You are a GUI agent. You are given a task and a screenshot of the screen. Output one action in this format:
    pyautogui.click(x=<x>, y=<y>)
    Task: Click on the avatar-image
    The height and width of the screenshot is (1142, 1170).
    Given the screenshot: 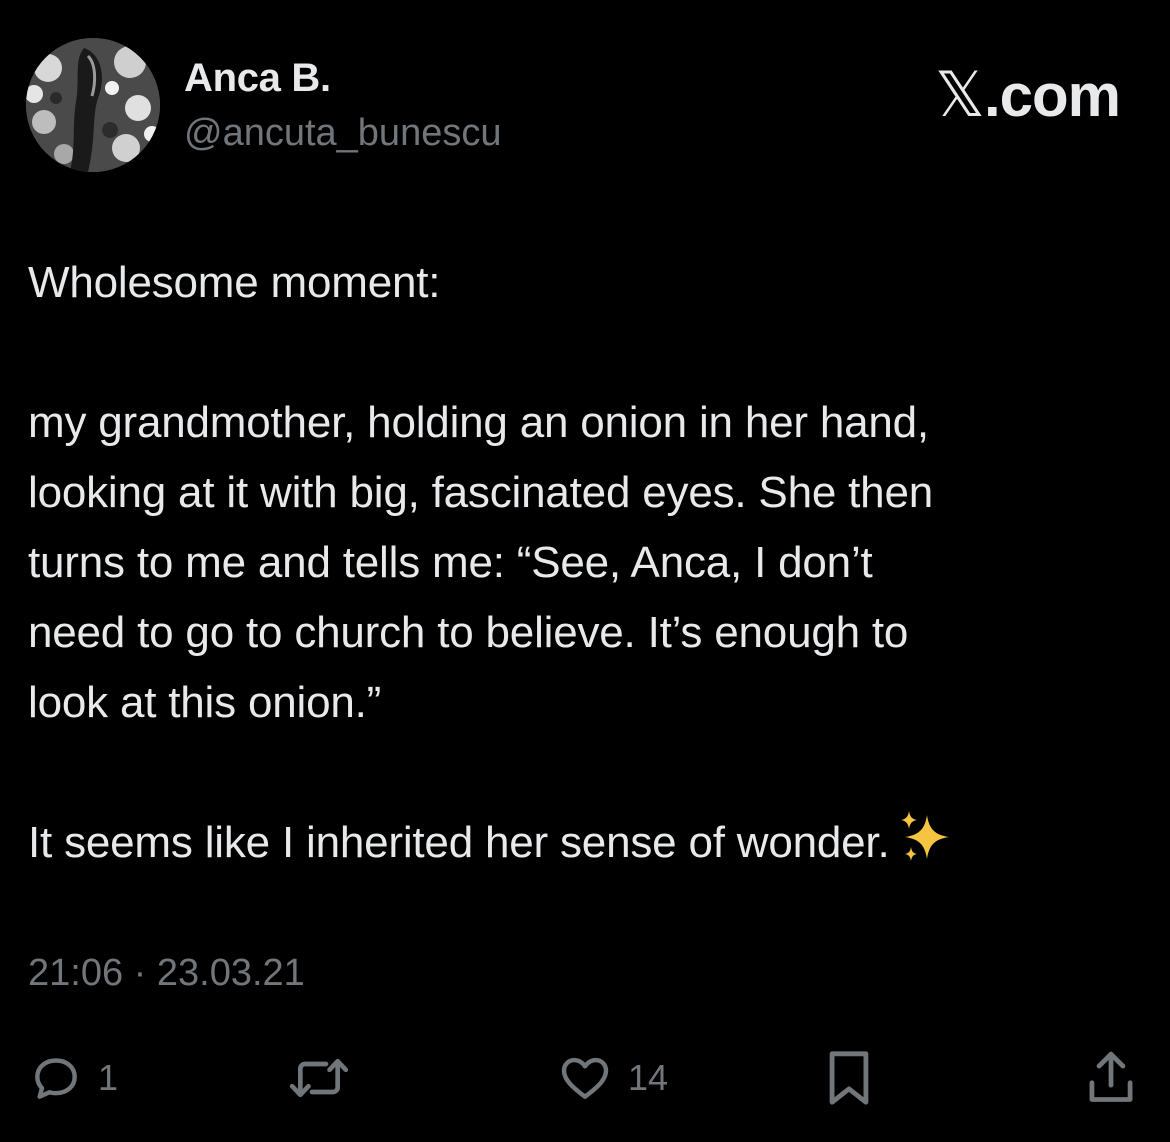 What is the action you would take?
    pyautogui.click(x=93, y=105)
    